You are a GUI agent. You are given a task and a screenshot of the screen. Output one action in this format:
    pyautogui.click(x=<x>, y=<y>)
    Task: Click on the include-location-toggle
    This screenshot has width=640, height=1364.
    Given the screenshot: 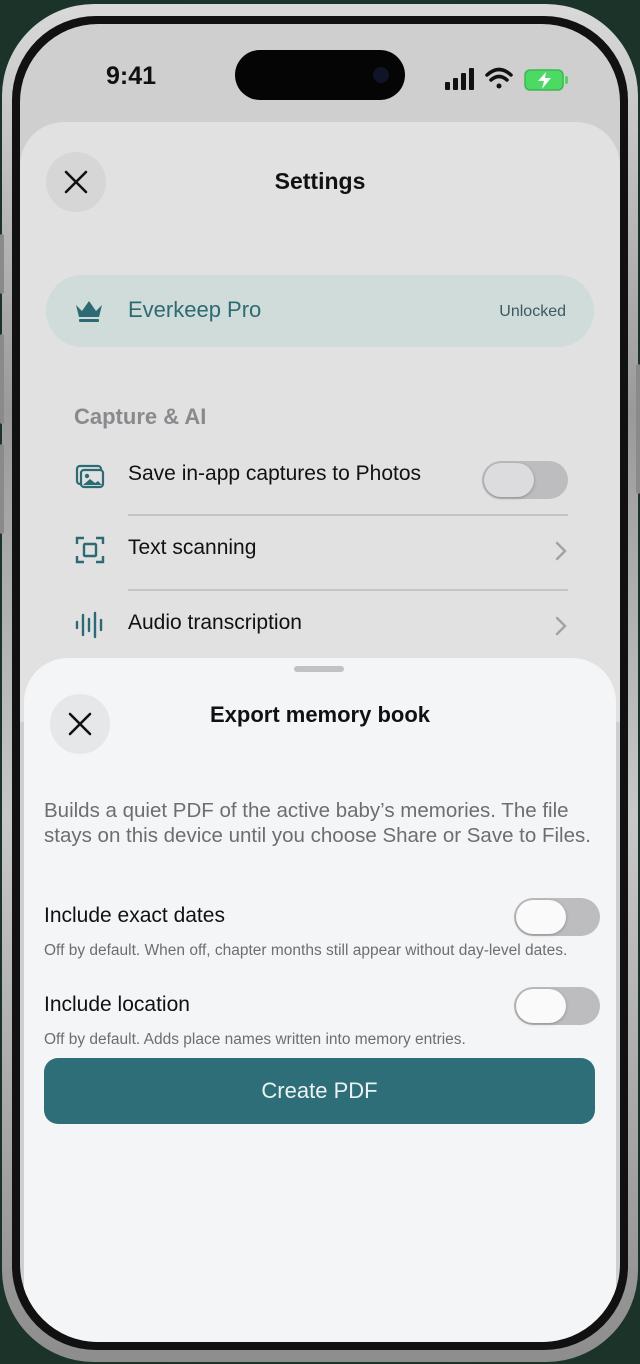 What is the action you would take?
    pyautogui.click(x=557, y=1006)
    